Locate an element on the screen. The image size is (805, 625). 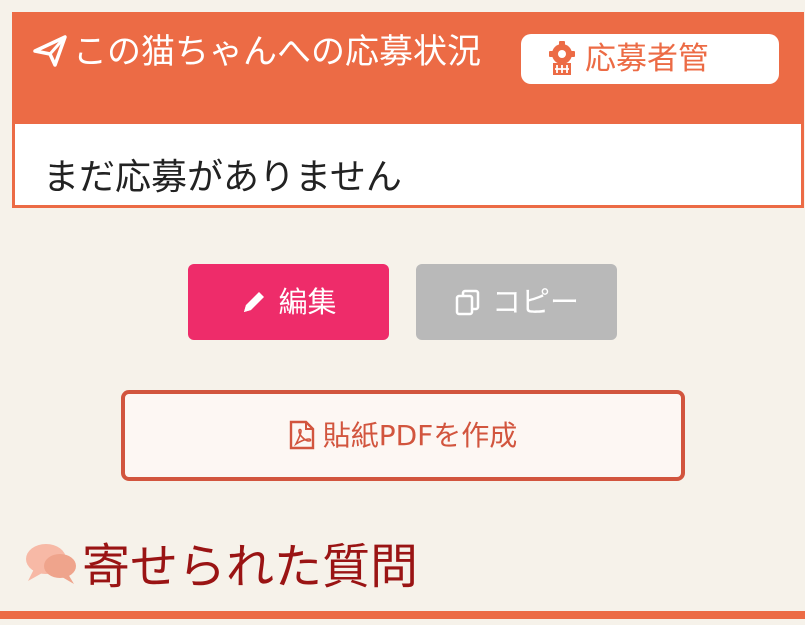
create-flyer-pdf-button: 貼紙PDFを作成 is located at coordinates (403, 435).